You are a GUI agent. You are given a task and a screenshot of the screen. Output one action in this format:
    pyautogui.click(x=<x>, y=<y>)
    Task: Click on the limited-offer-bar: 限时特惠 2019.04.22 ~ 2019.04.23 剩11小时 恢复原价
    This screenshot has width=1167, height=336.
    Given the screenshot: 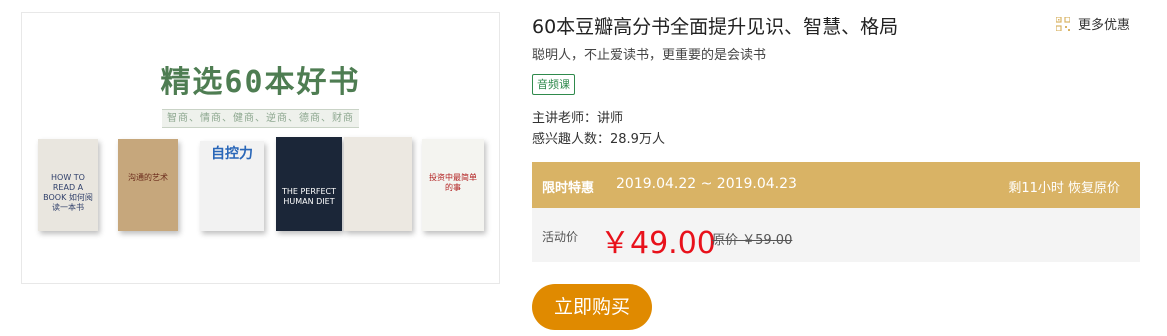 What is the action you would take?
    pyautogui.click(x=836, y=185)
    